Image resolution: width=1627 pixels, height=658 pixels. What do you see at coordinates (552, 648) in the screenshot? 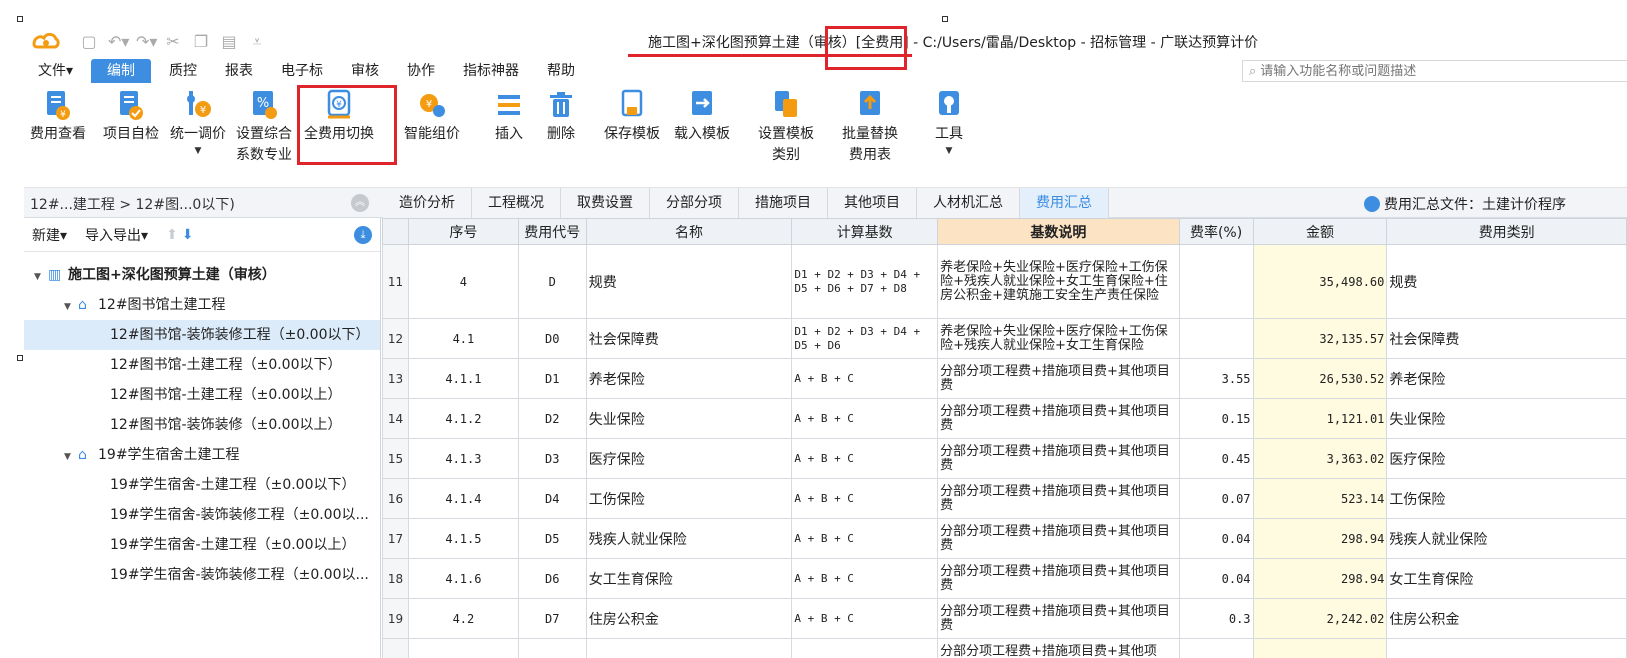
I see `cell-code` at bounding box center [552, 648].